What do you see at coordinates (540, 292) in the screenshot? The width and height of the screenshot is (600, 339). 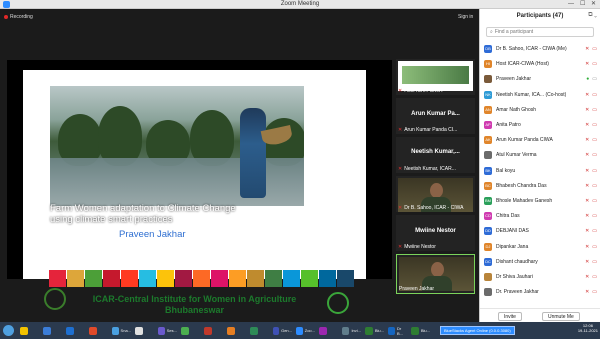 I see `participant-row: Dr. Praveen Jakhar ✕ ▭` at bounding box center [540, 292].